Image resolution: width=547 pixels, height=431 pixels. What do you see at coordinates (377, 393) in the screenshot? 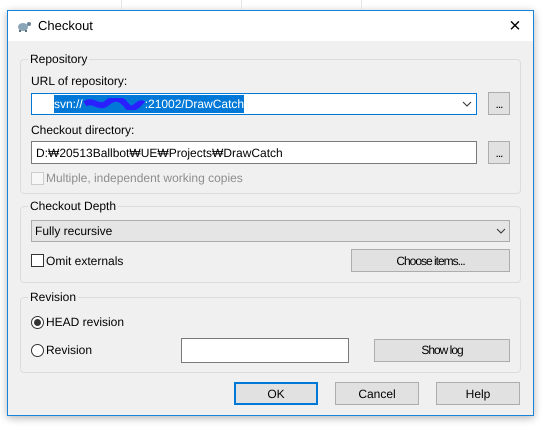
I see `dialog-button: Cancel` at bounding box center [377, 393].